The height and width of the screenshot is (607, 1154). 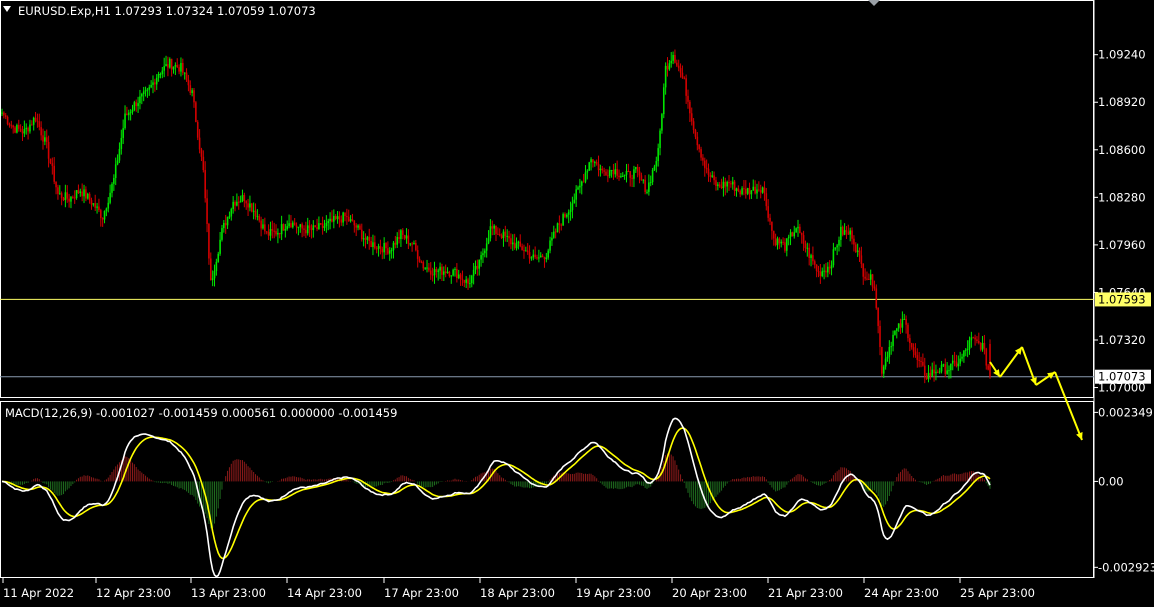 I want to click on price-tick-label: 1.07320, so click(x=1122, y=340).